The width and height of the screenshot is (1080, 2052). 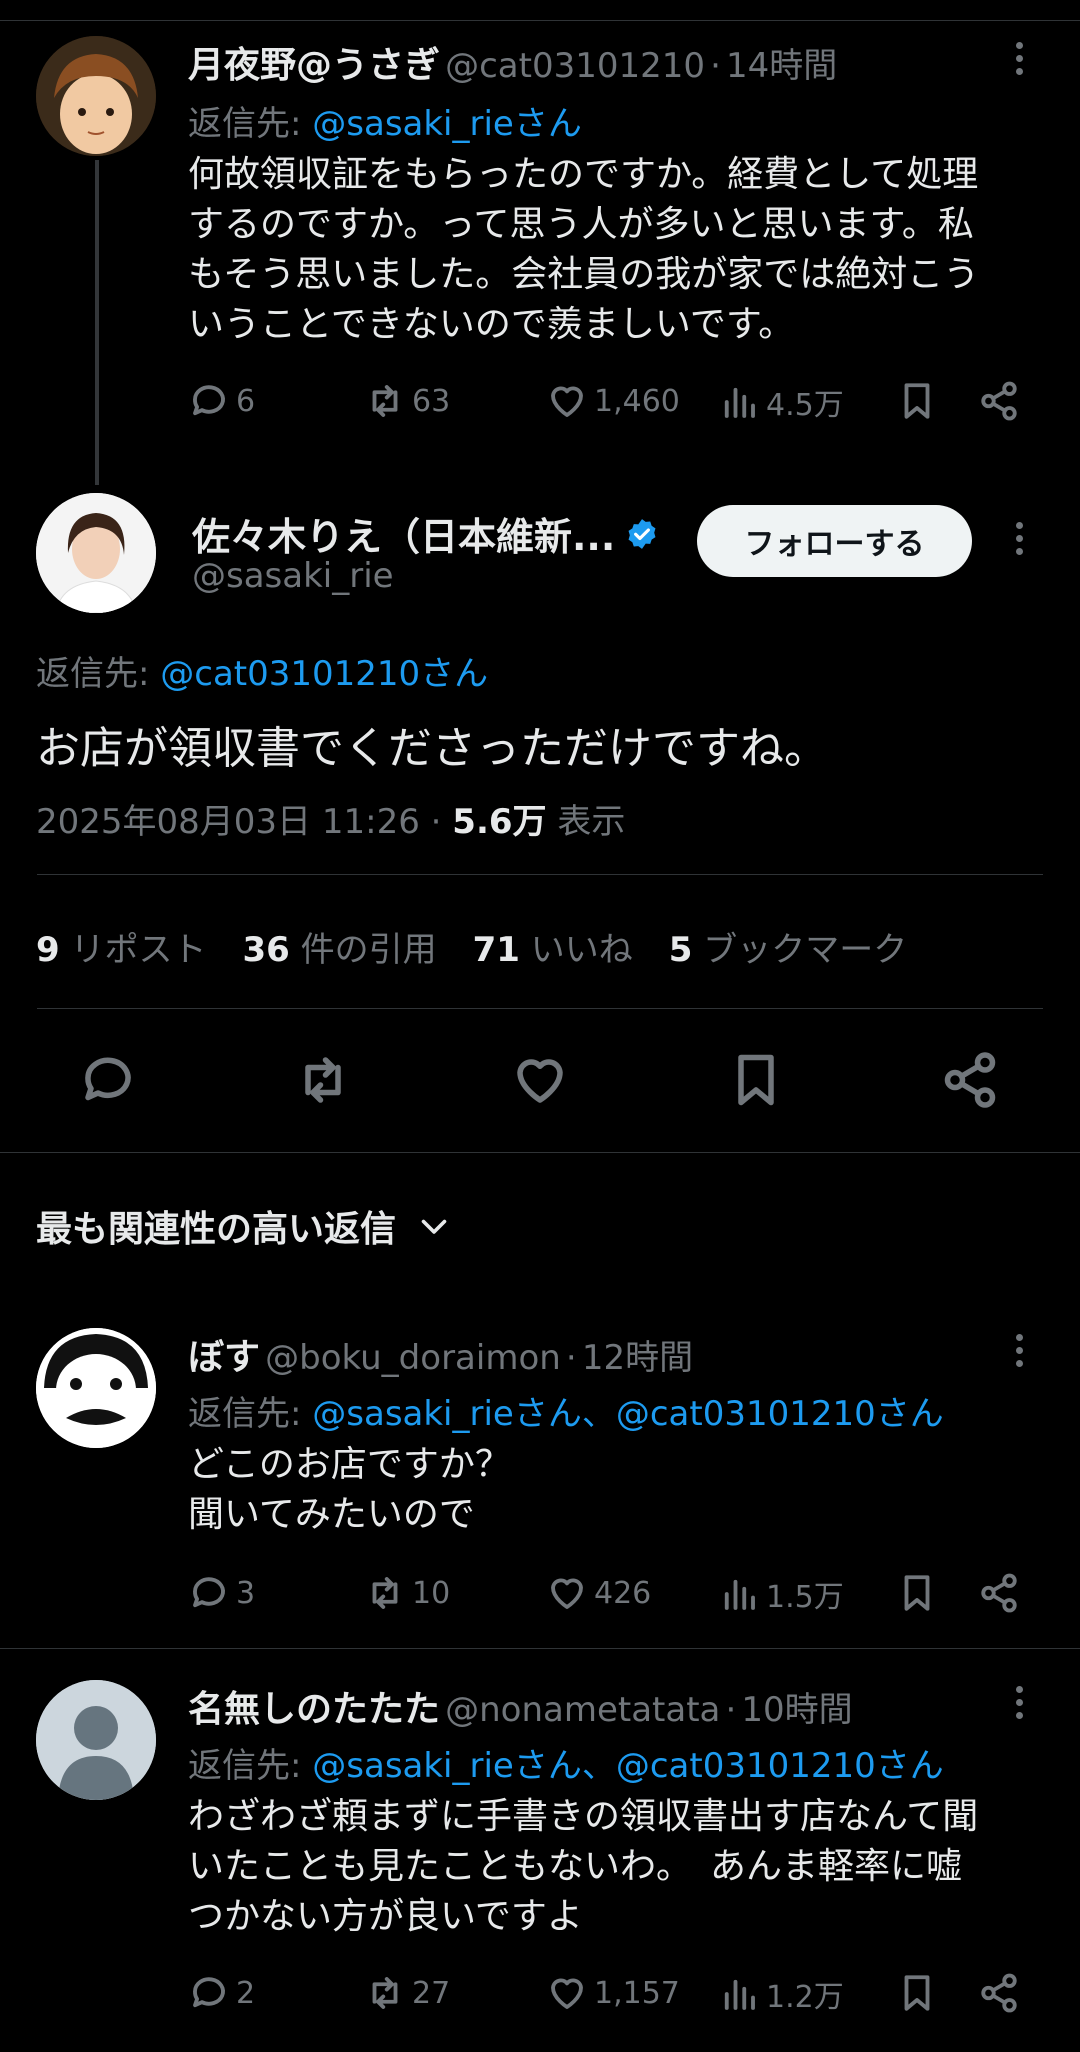 What do you see at coordinates (582, 1710) in the screenshot?
I see `reply2-handle: @nonametatata` at bounding box center [582, 1710].